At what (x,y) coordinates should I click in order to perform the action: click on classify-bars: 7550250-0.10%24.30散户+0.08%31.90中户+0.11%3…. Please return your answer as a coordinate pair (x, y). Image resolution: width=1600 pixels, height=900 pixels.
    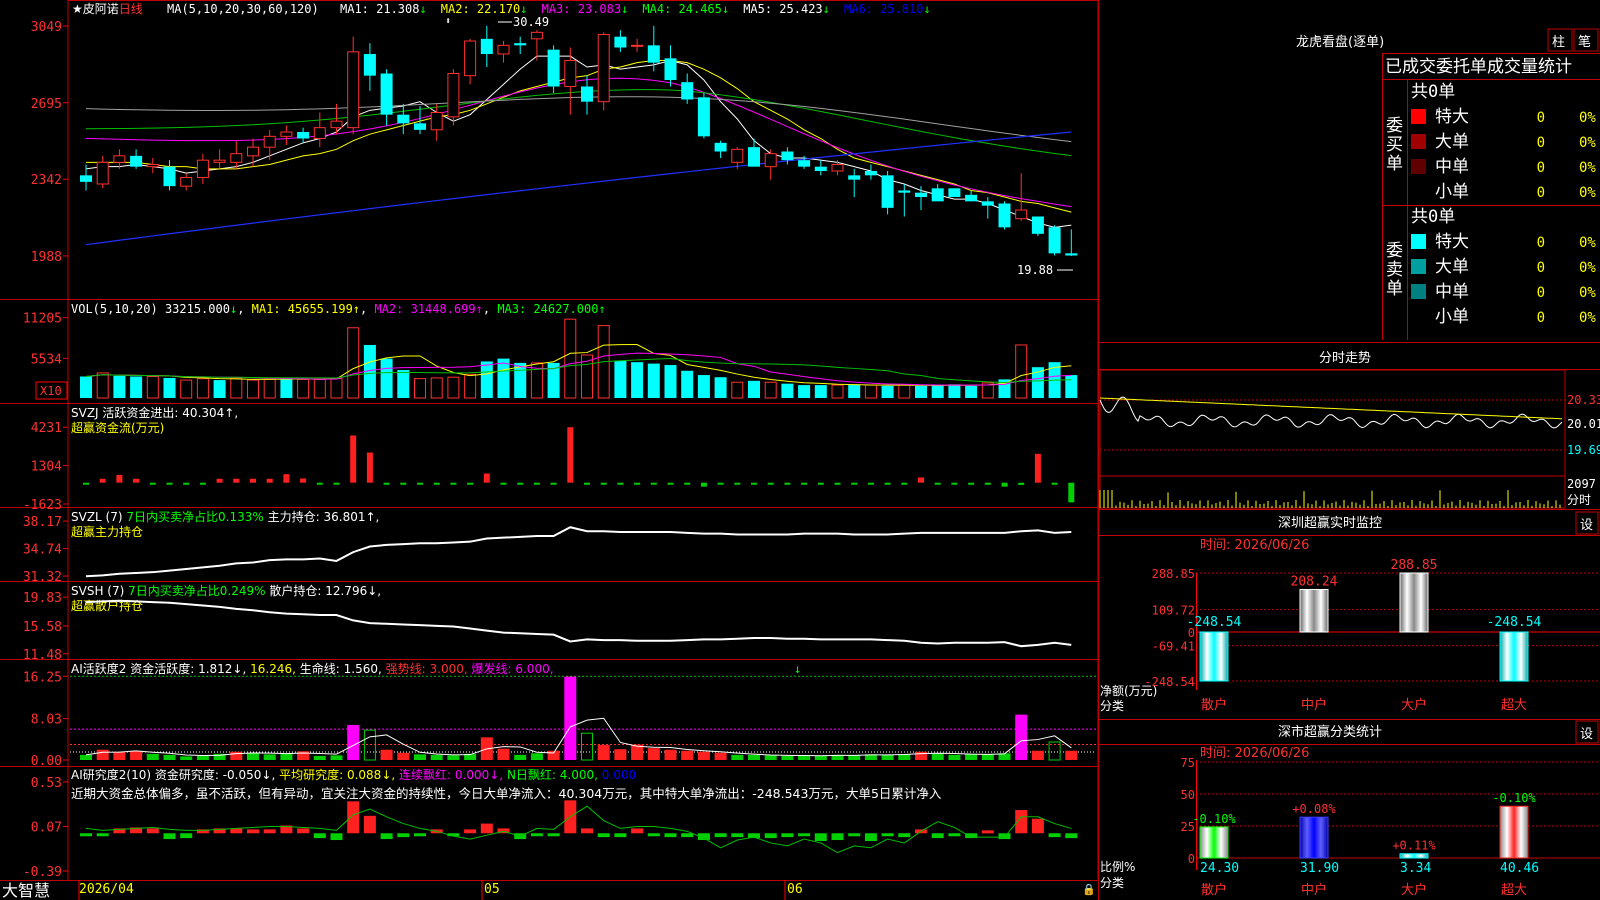
    Looking at the image, I should click on (1390, 827).